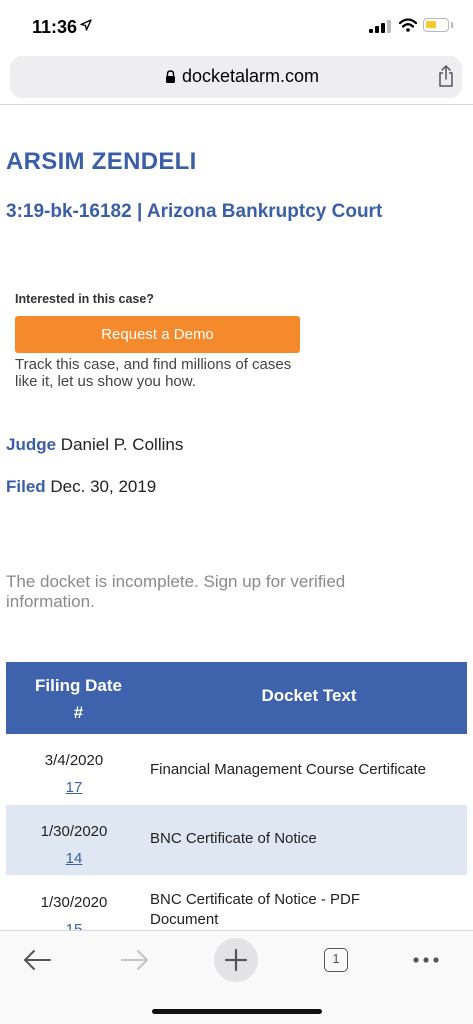  I want to click on tabs-icon: 1, so click(336, 960).